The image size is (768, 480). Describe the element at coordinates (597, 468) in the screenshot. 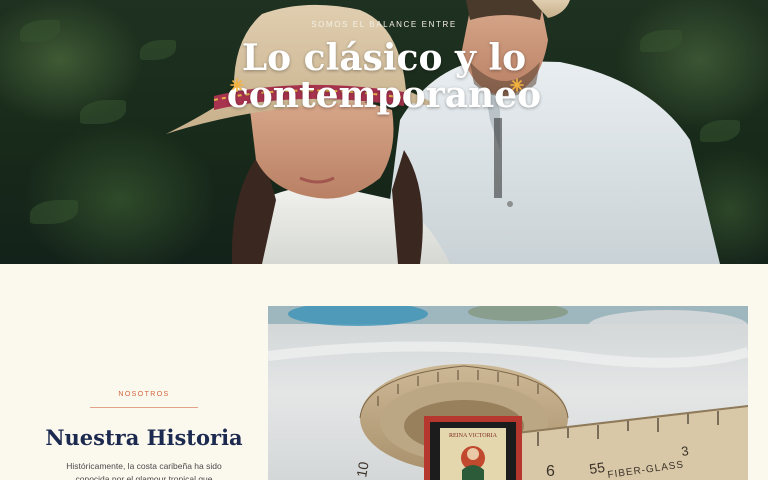

I see `tape-number-55: 55` at that location.